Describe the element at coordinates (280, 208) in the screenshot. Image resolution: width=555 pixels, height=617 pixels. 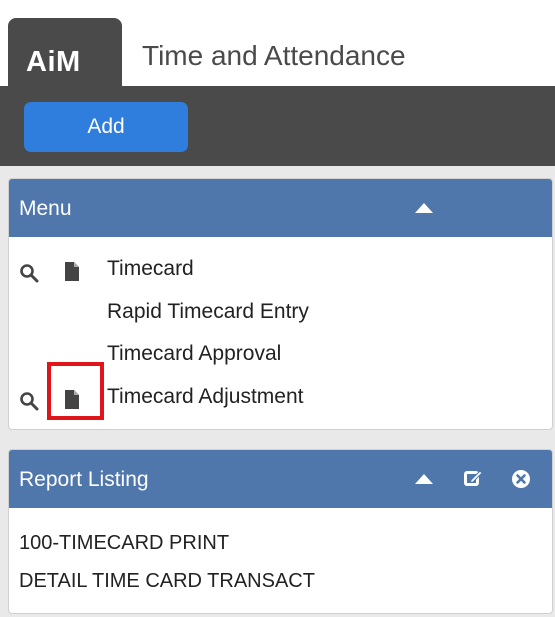
I see `menu-panel-header: Menu` at that location.